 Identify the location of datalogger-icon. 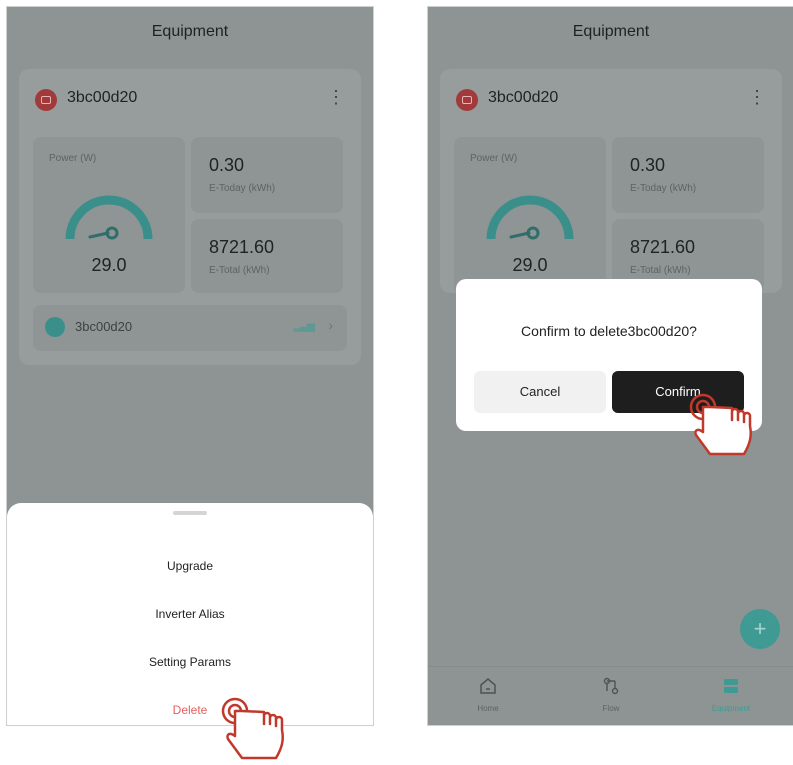
(55, 327).